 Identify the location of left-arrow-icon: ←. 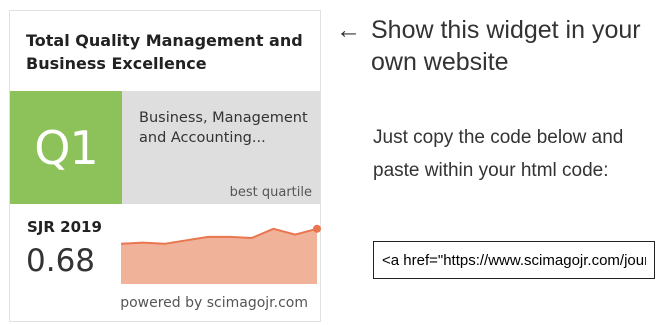
(348, 30).